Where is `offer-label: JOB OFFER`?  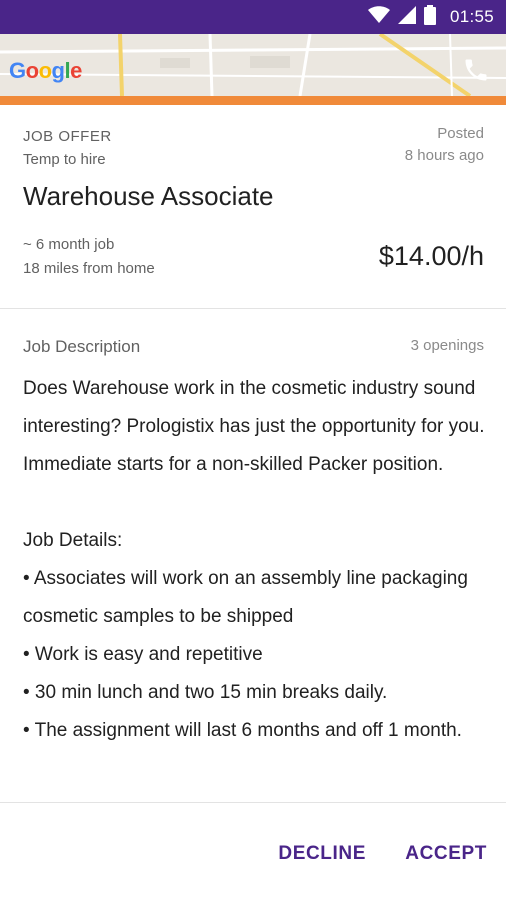
offer-label: JOB OFFER is located at coordinates (67, 136).